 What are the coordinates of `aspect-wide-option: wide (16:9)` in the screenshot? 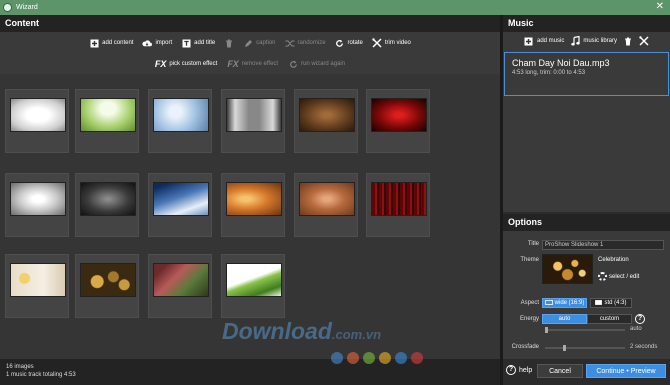 It's located at (564, 303).